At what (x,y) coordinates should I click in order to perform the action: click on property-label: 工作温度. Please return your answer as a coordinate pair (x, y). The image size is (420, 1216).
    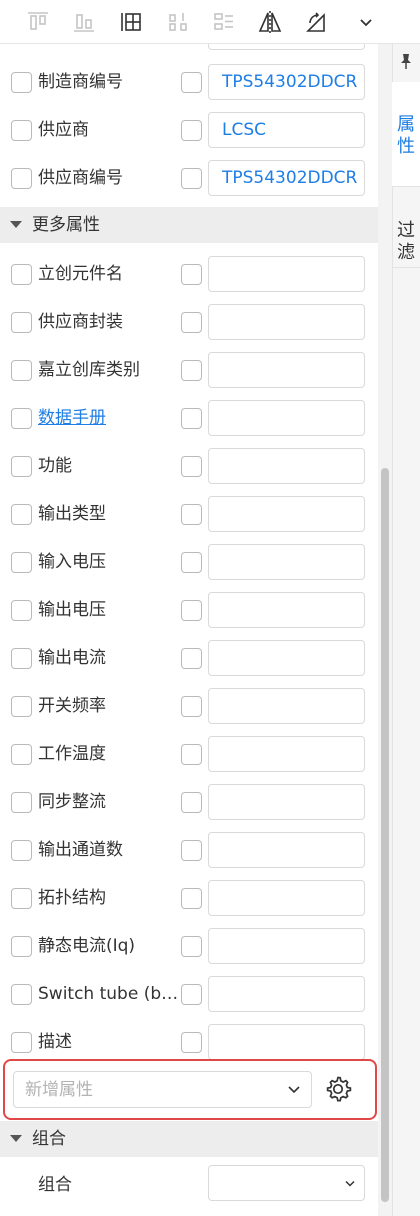
    Looking at the image, I should click on (72, 754).